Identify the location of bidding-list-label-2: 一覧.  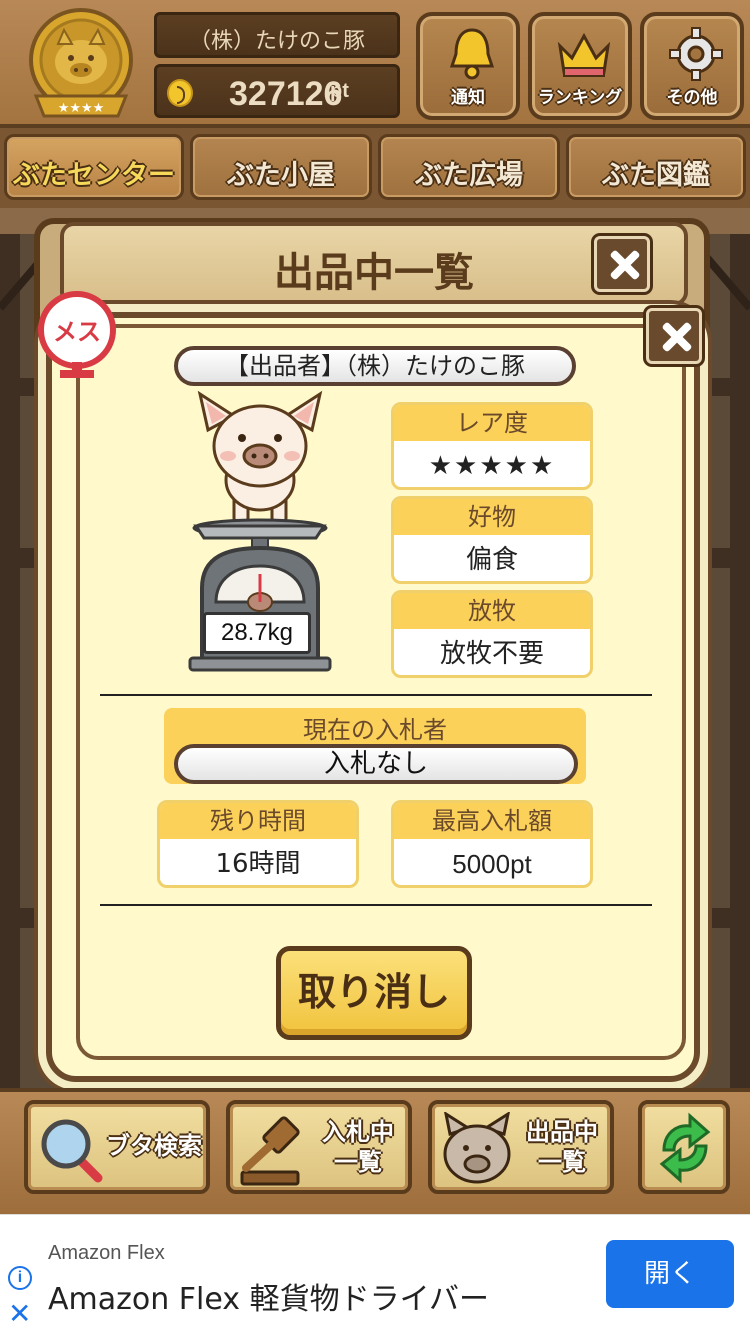
(358, 1162).